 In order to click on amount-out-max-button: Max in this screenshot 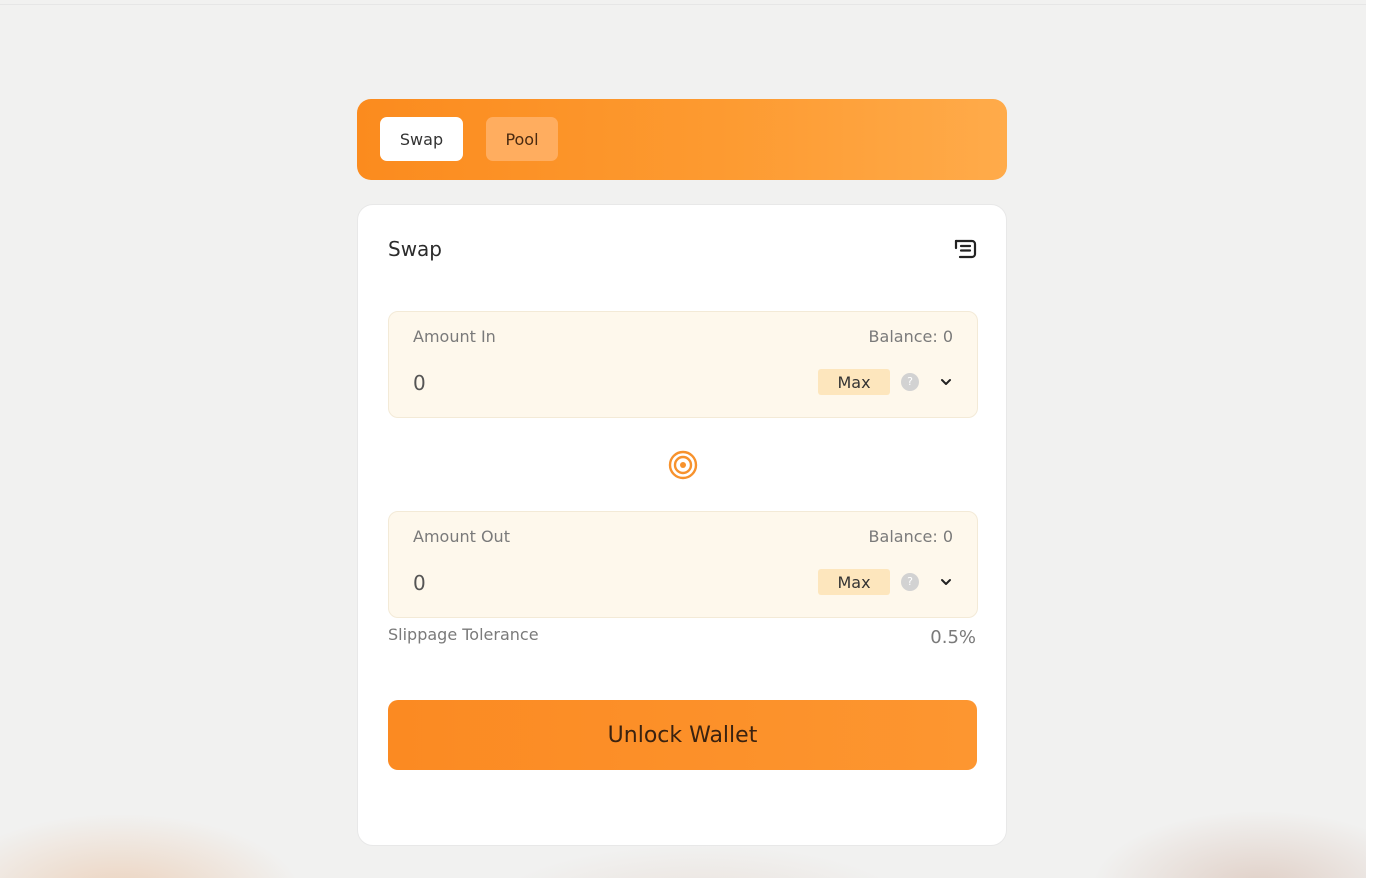, I will do `click(854, 582)`.